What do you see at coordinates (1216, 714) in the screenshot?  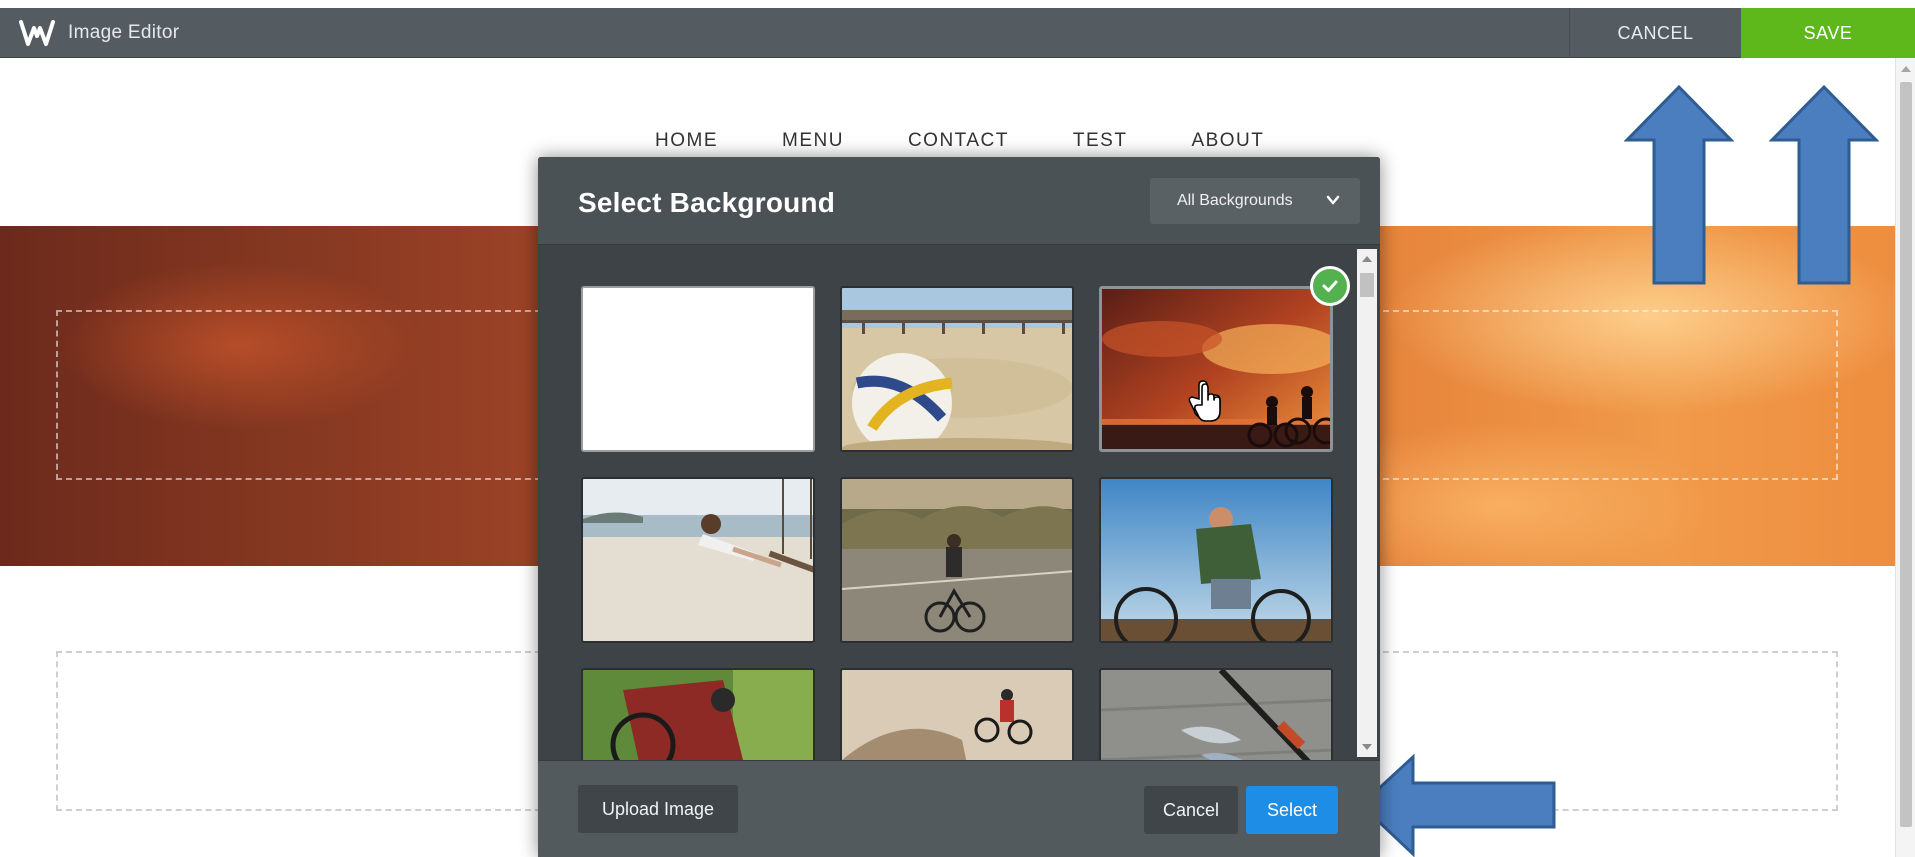 I see `background-tile-fishing-rod` at bounding box center [1216, 714].